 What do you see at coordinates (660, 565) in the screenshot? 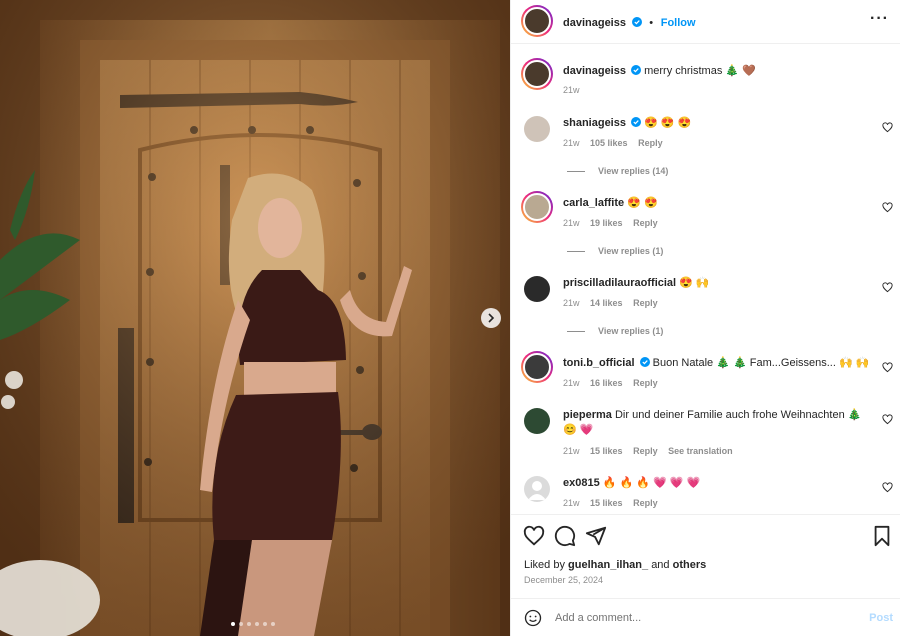
I see `liked-by-joiner: and` at bounding box center [660, 565].